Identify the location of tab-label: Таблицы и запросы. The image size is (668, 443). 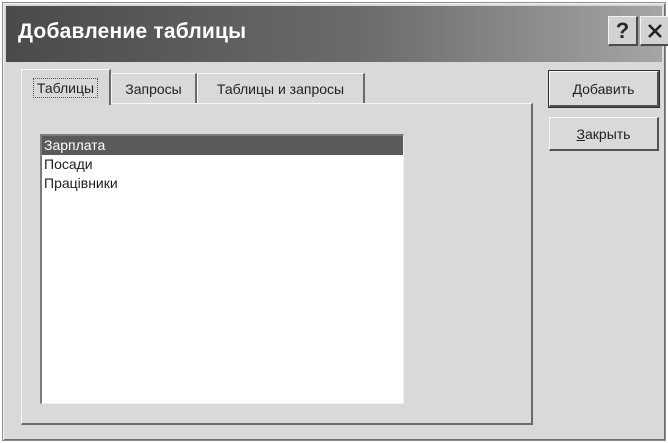
(280, 88).